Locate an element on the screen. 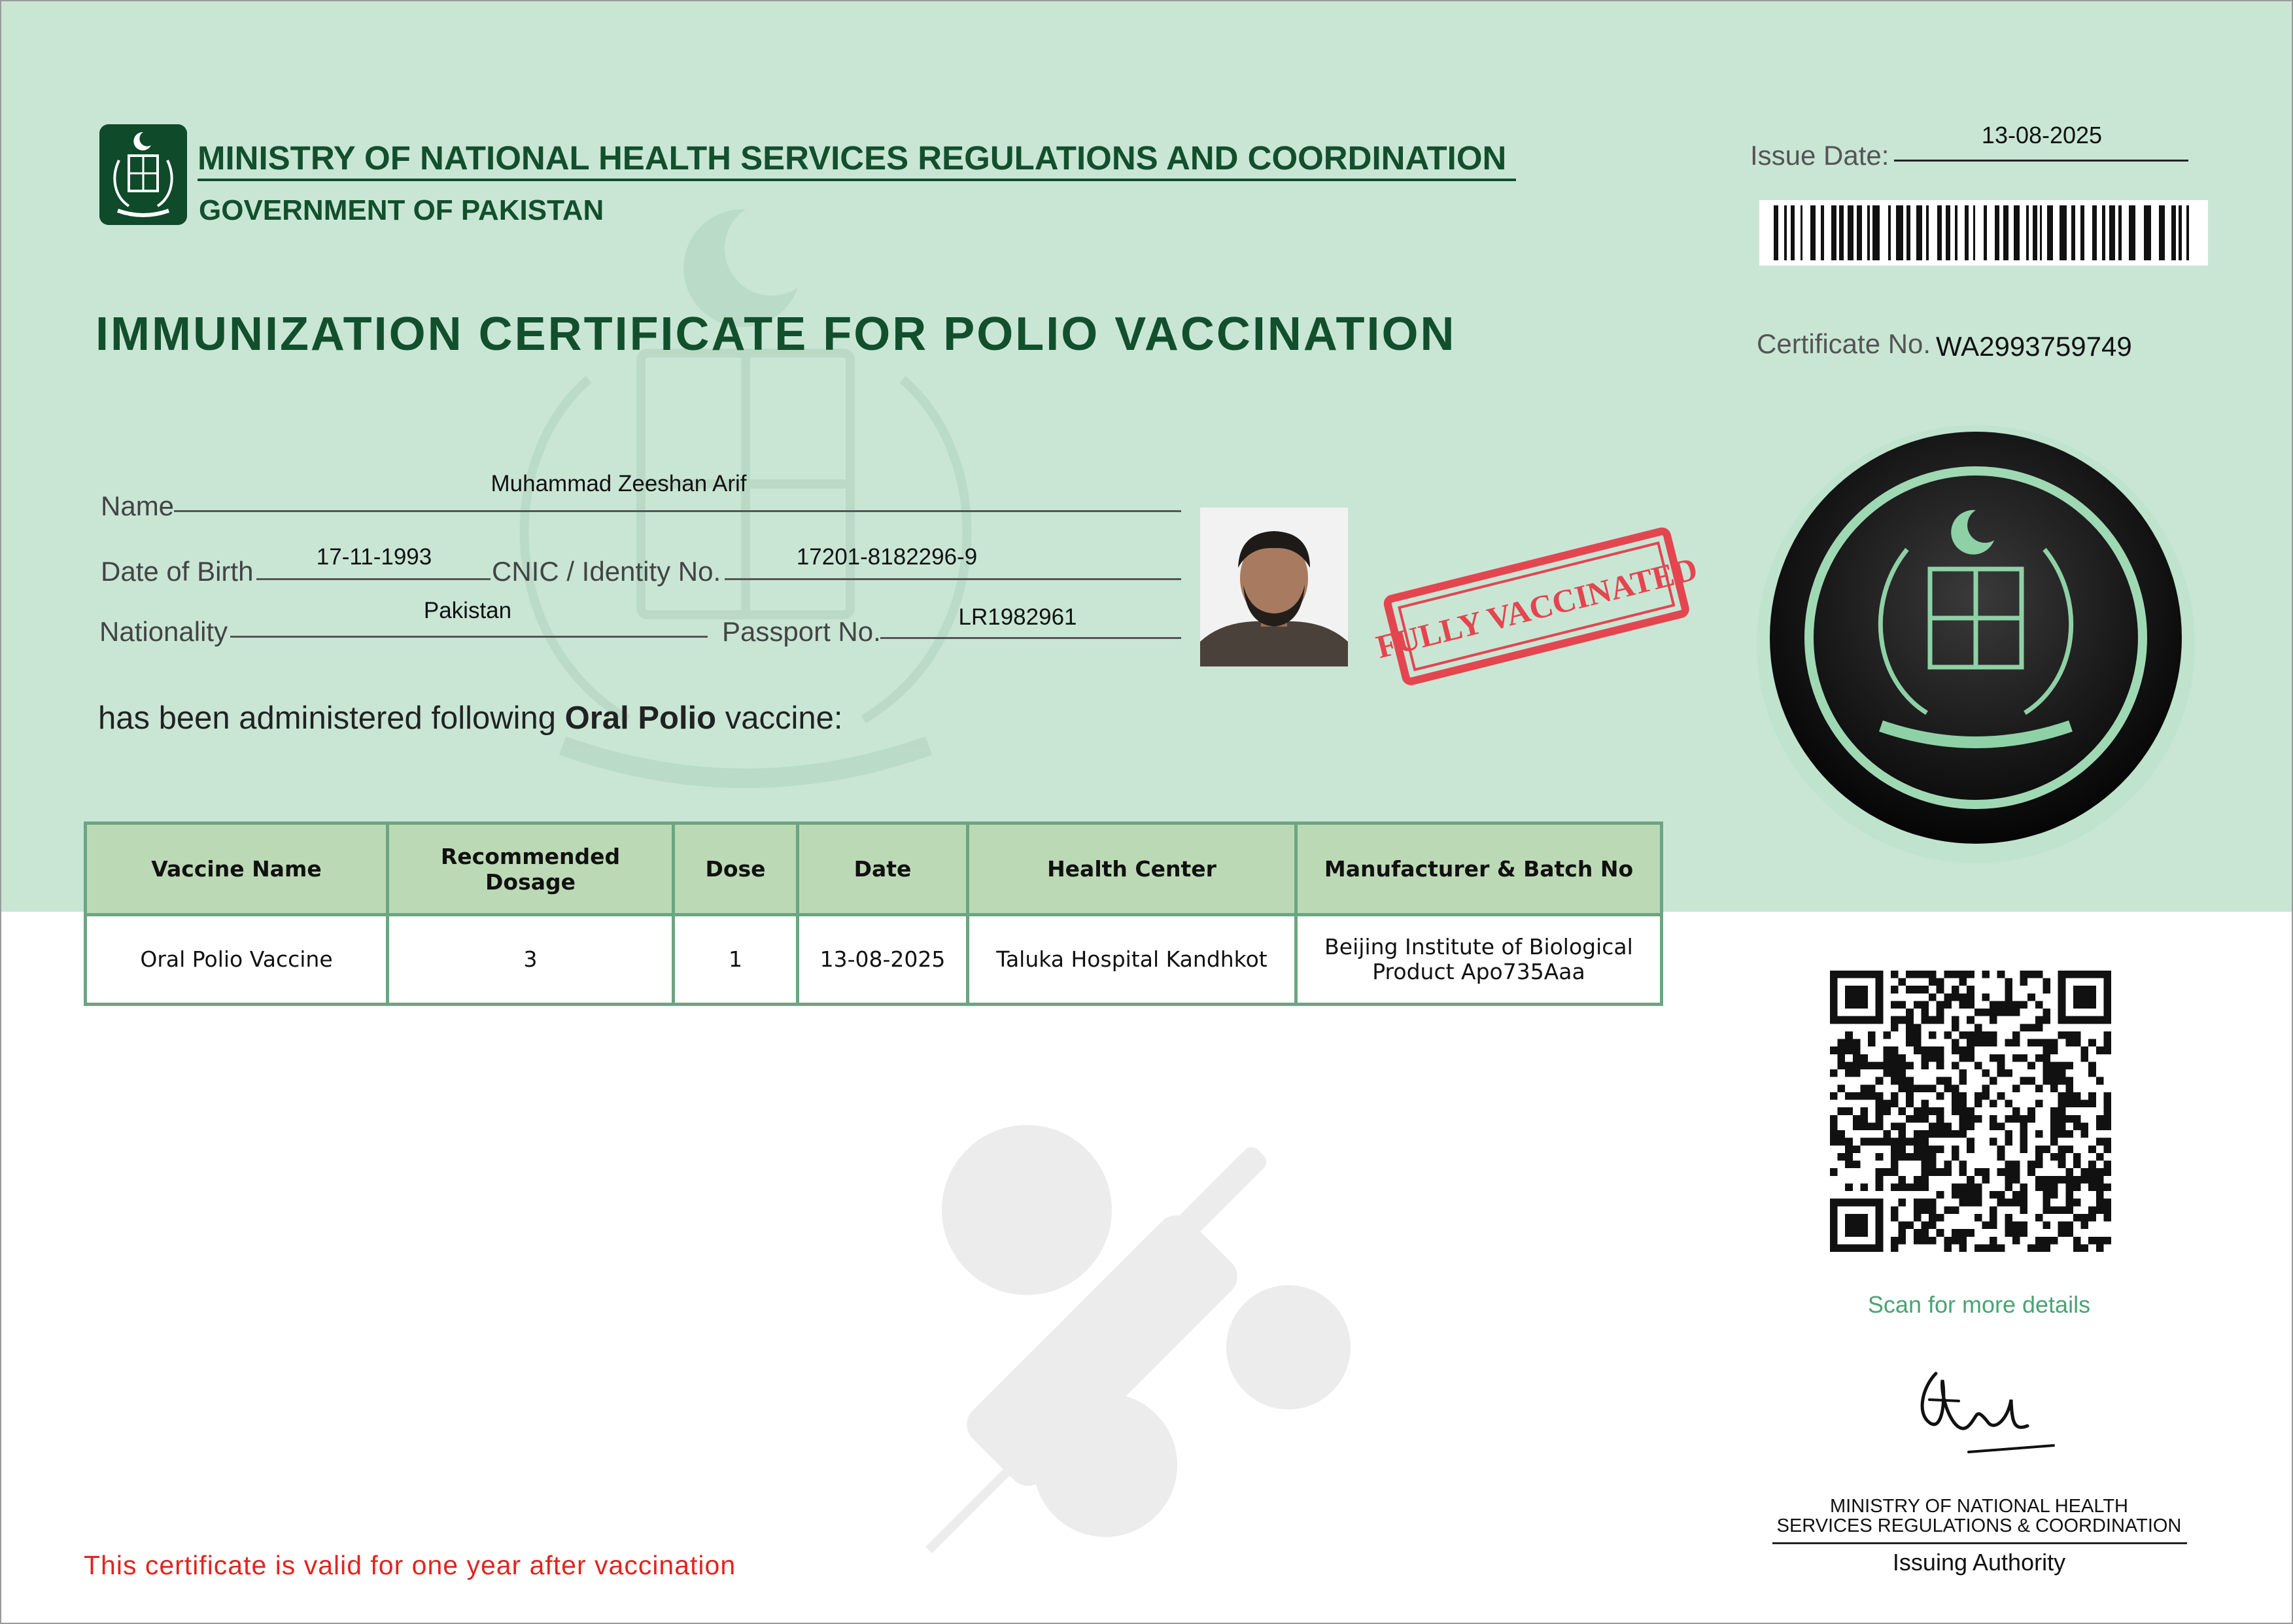  issuing-authority-label: Issuing Authority is located at coordinates (1979, 1562).